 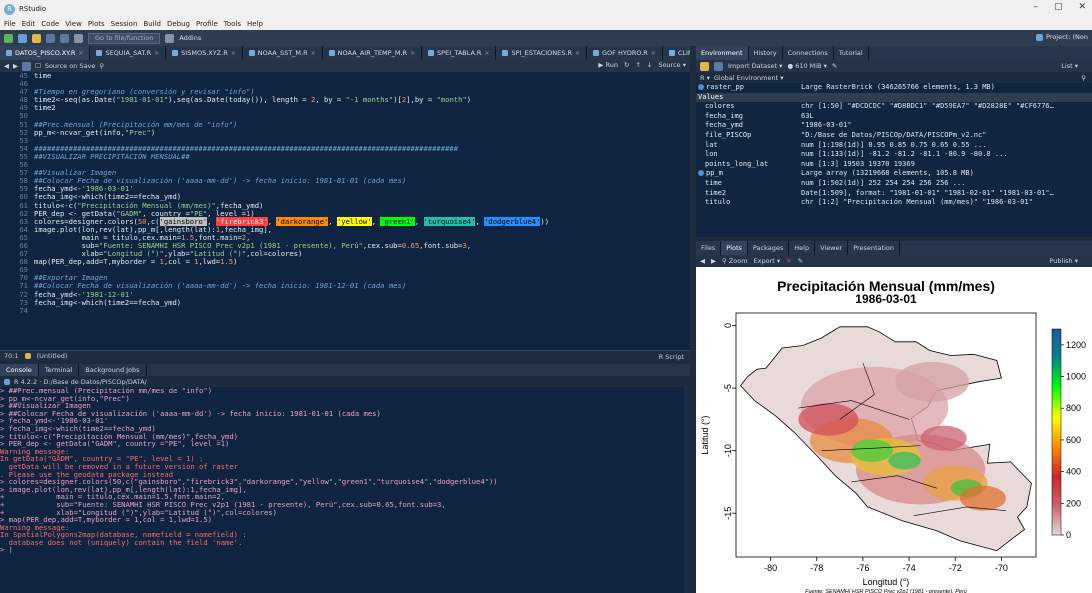 I want to click on save-all-icon, so click(x=64, y=38).